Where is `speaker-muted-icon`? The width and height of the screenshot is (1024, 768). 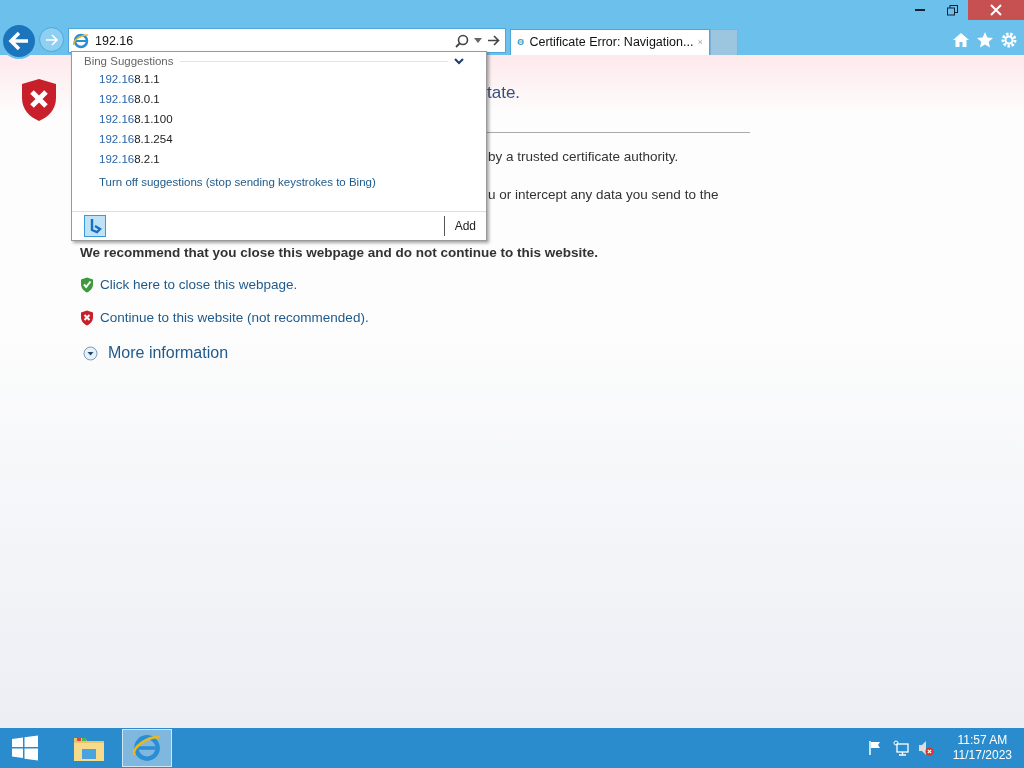 speaker-muted-icon is located at coordinates (925, 748).